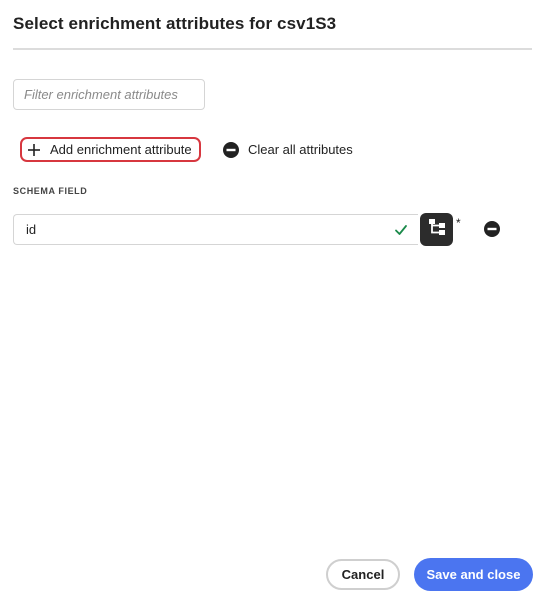 The image size is (545, 609). I want to click on schema-tree-icon, so click(437, 229).